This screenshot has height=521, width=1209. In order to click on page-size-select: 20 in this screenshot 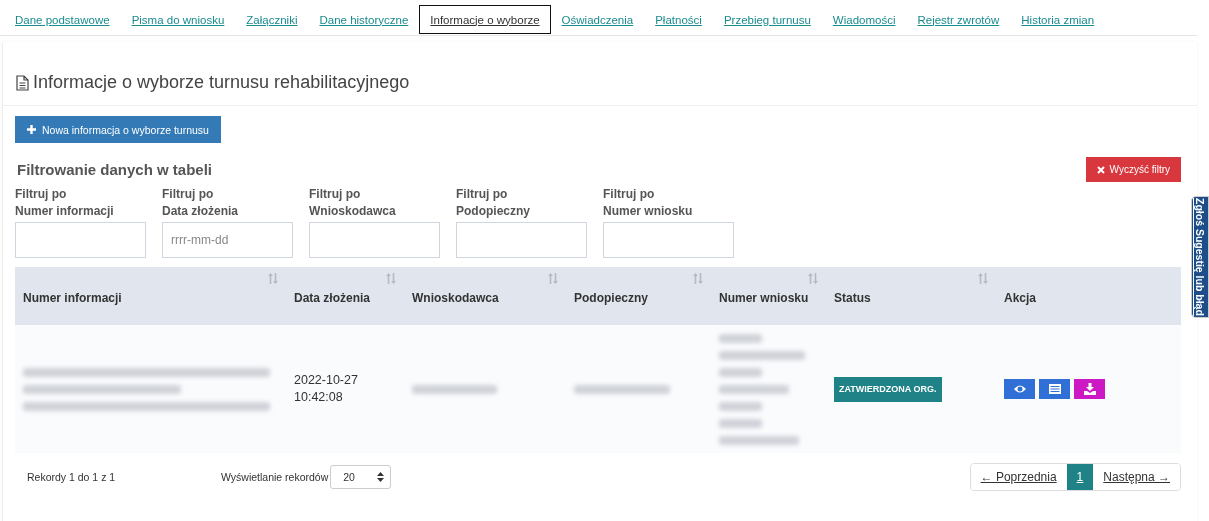, I will do `click(361, 477)`.